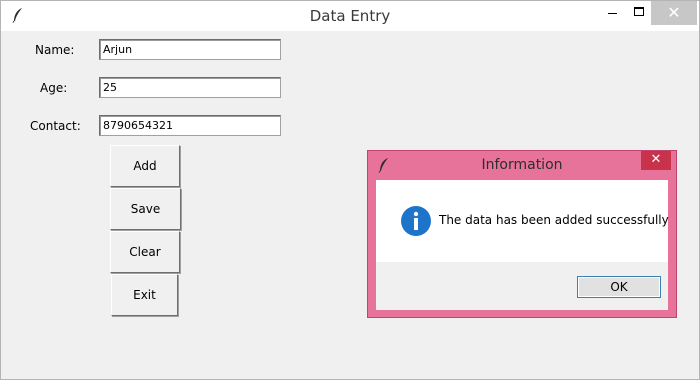  What do you see at coordinates (145, 252) in the screenshot?
I see `clear-button: Clear` at bounding box center [145, 252].